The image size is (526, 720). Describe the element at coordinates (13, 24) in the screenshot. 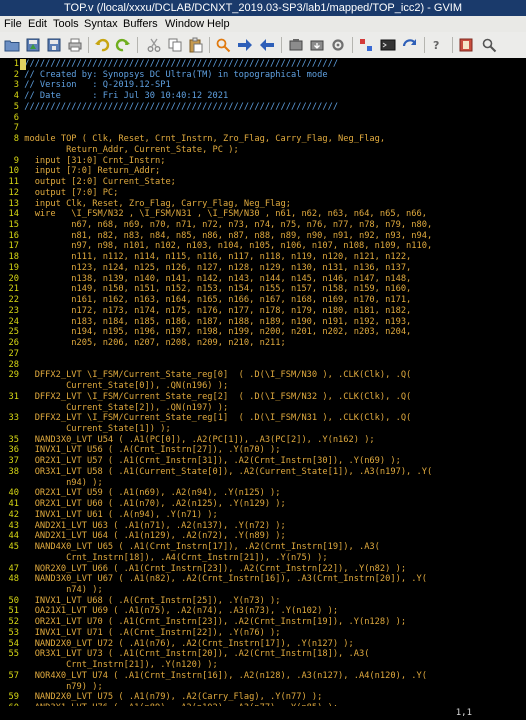

I see `menu-file: File` at that location.